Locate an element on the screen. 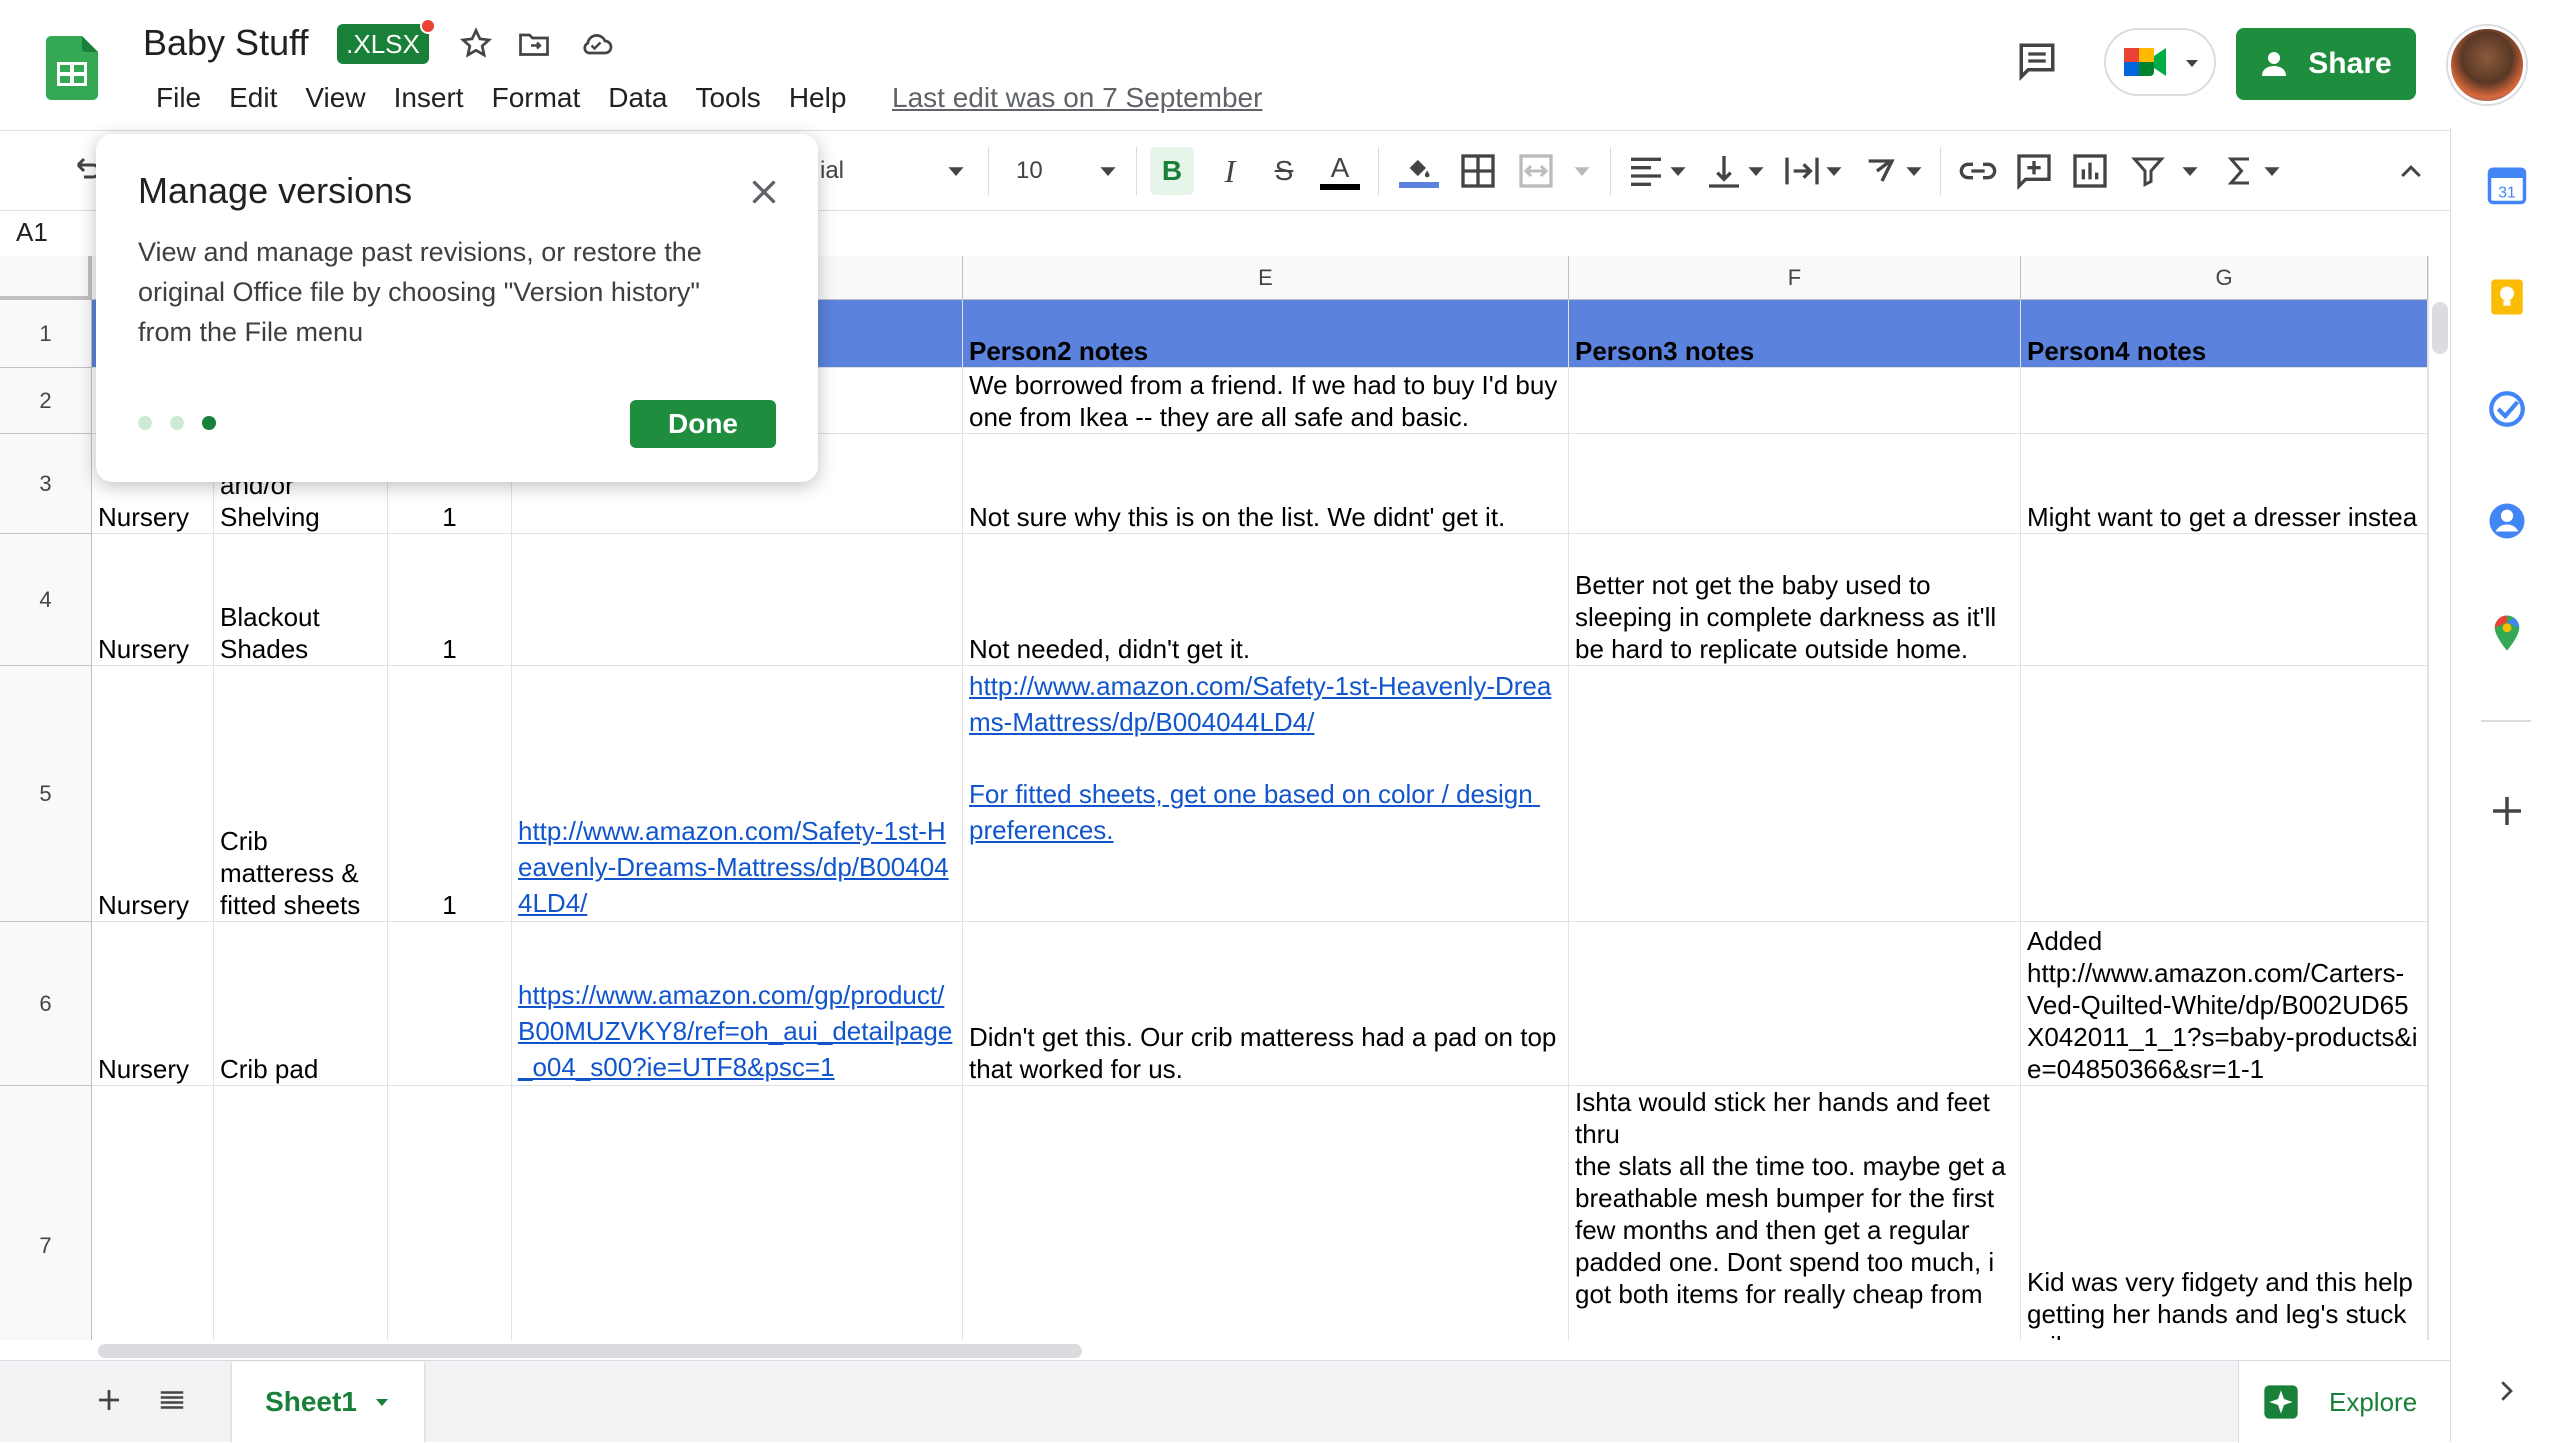  borders-icon is located at coordinates (1478, 171).